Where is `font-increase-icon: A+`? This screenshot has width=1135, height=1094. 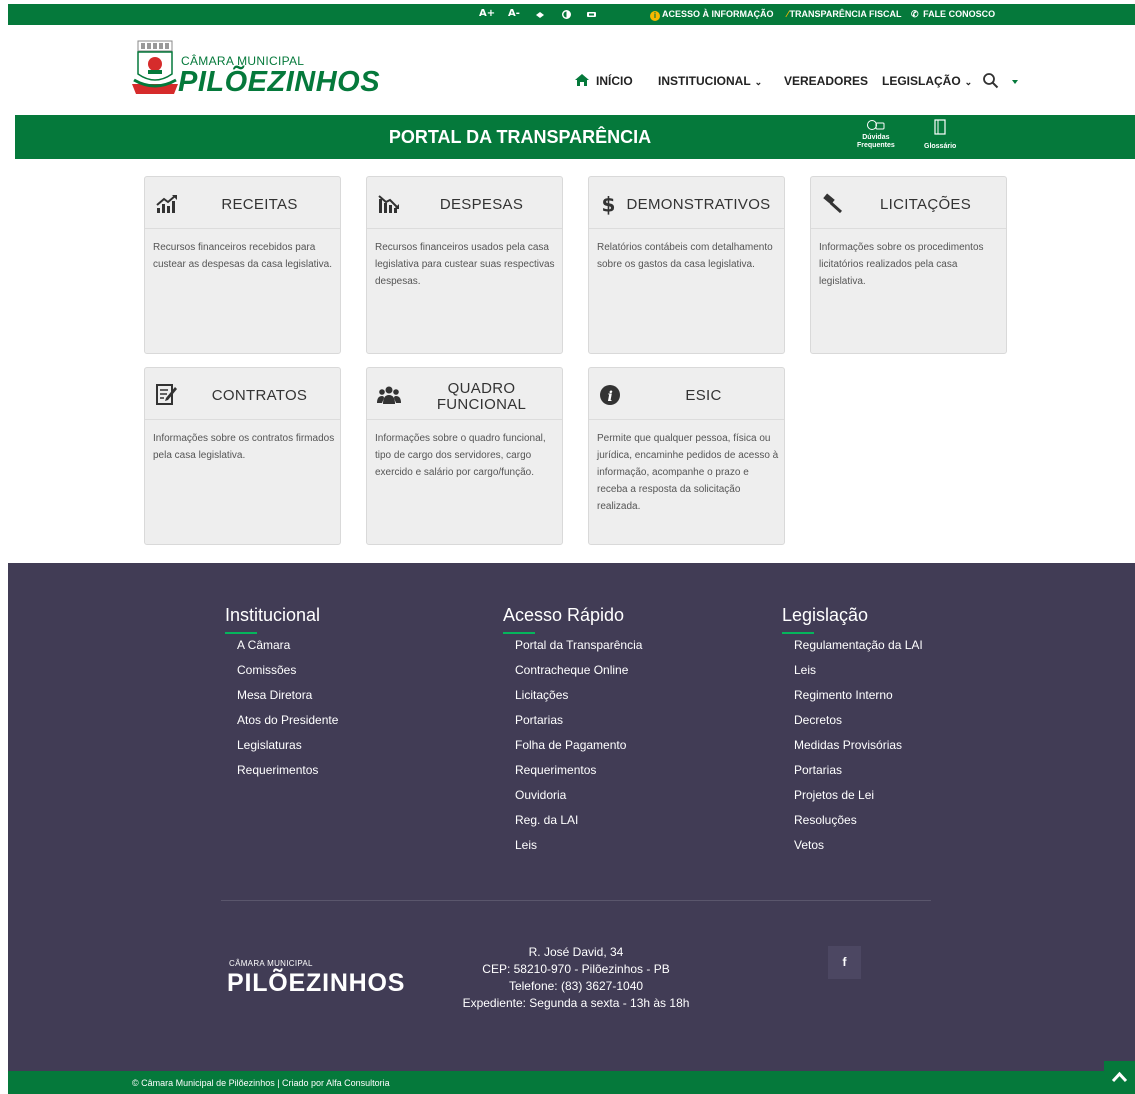
font-increase-icon: A+ is located at coordinates (487, 14).